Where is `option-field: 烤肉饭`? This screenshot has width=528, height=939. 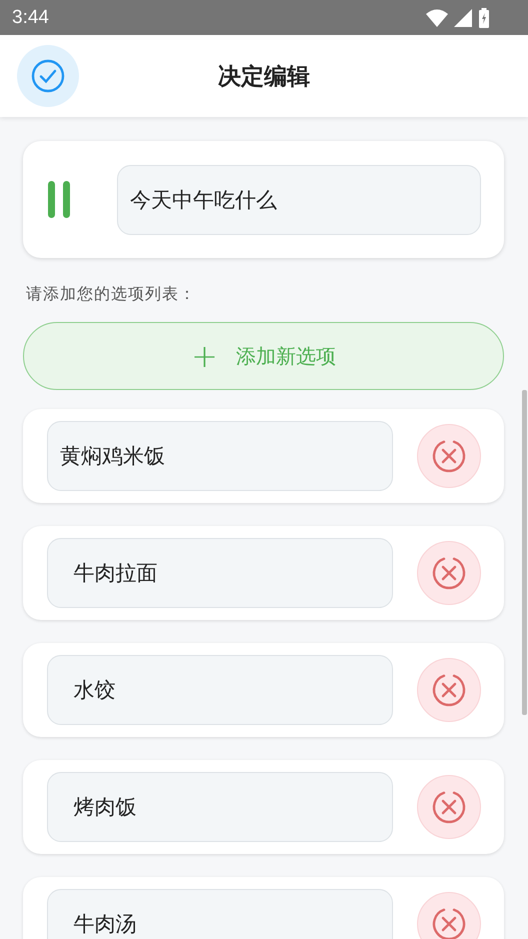 option-field: 烤肉饭 is located at coordinates (220, 807).